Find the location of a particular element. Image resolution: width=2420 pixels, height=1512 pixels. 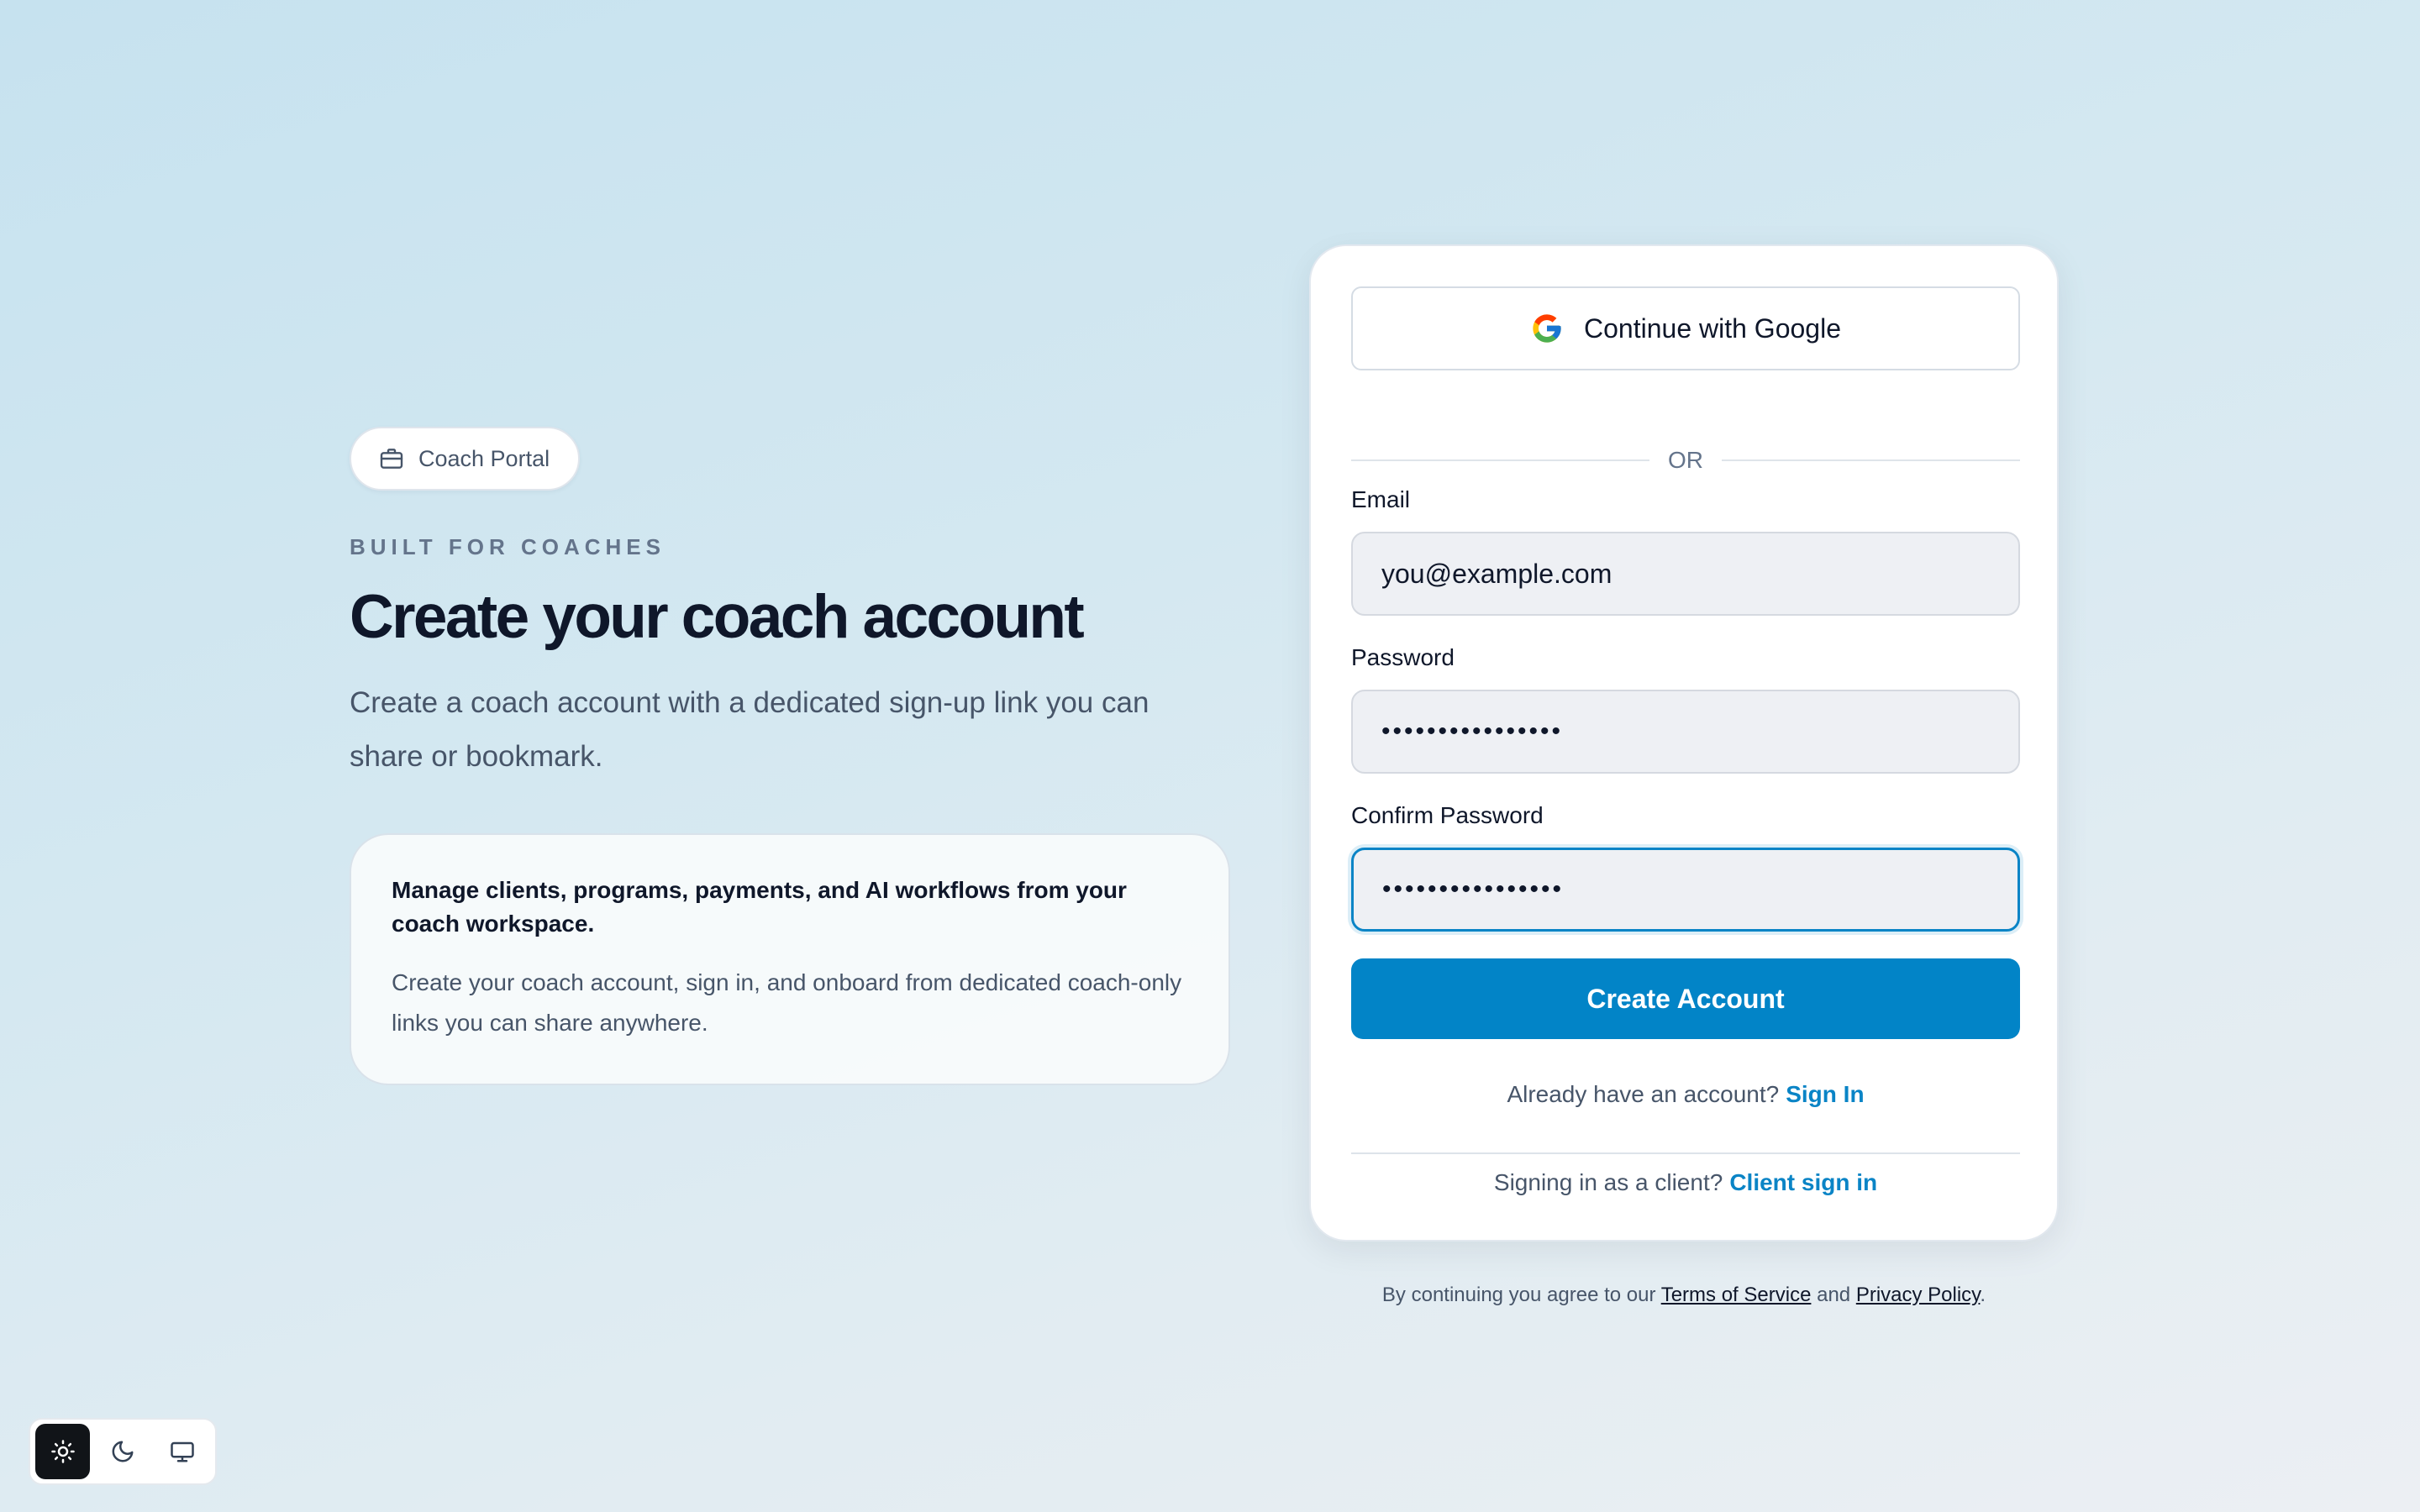

sun-icon is located at coordinates (63, 1451).